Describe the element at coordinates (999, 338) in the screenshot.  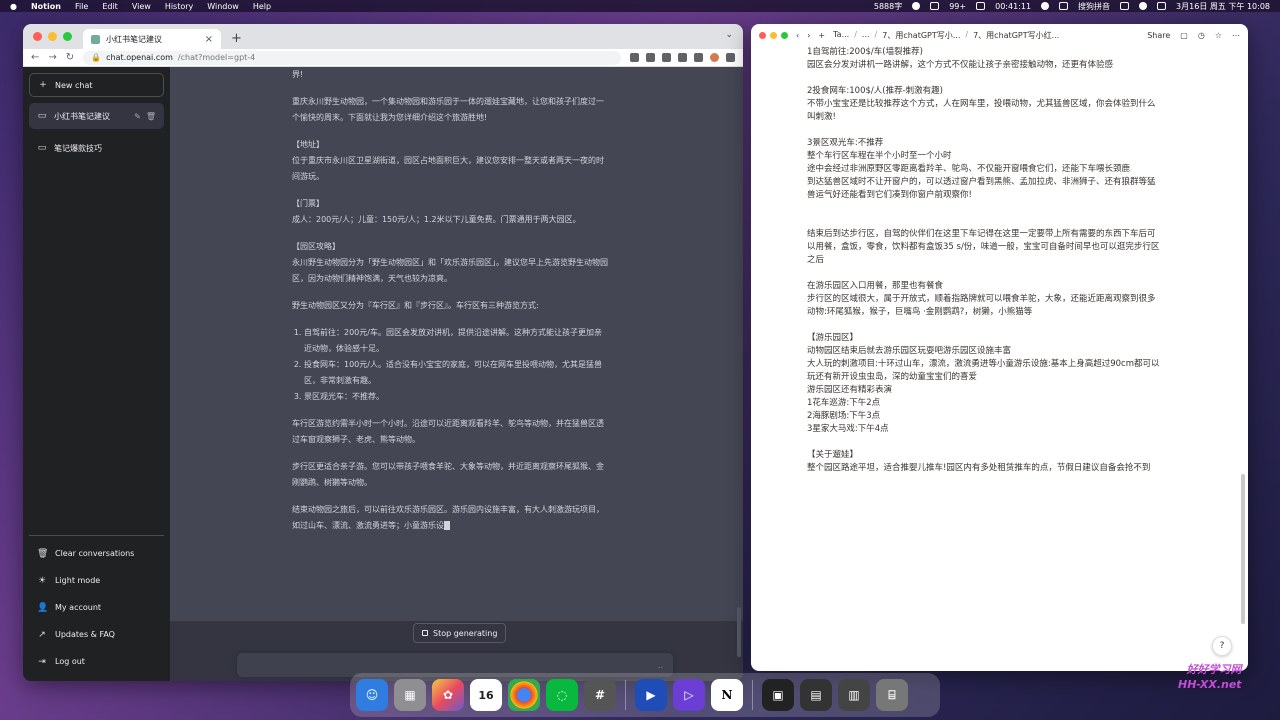
I see `text-block: 【游乐园区】` at that location.